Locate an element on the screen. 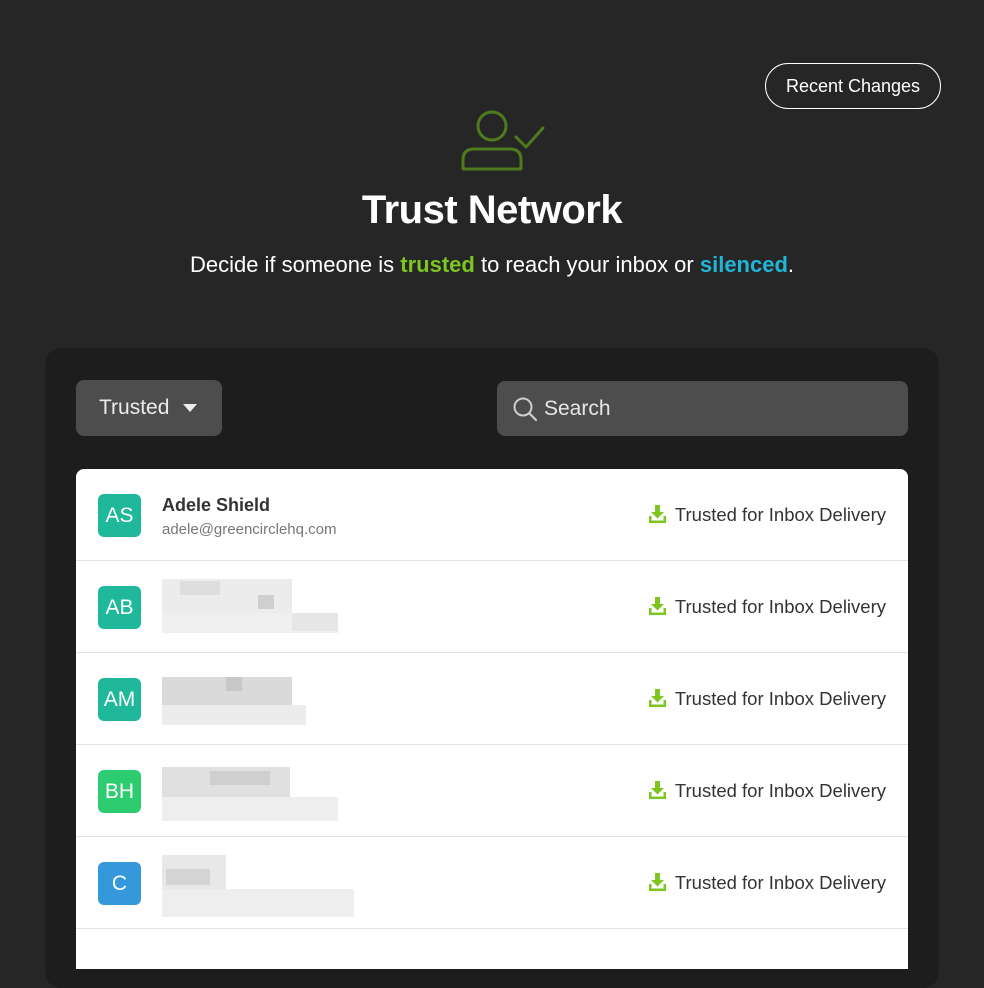 Image resolution: width=984 pixels, height=988 pixels. search-icon is located at coordinates (525, 409).